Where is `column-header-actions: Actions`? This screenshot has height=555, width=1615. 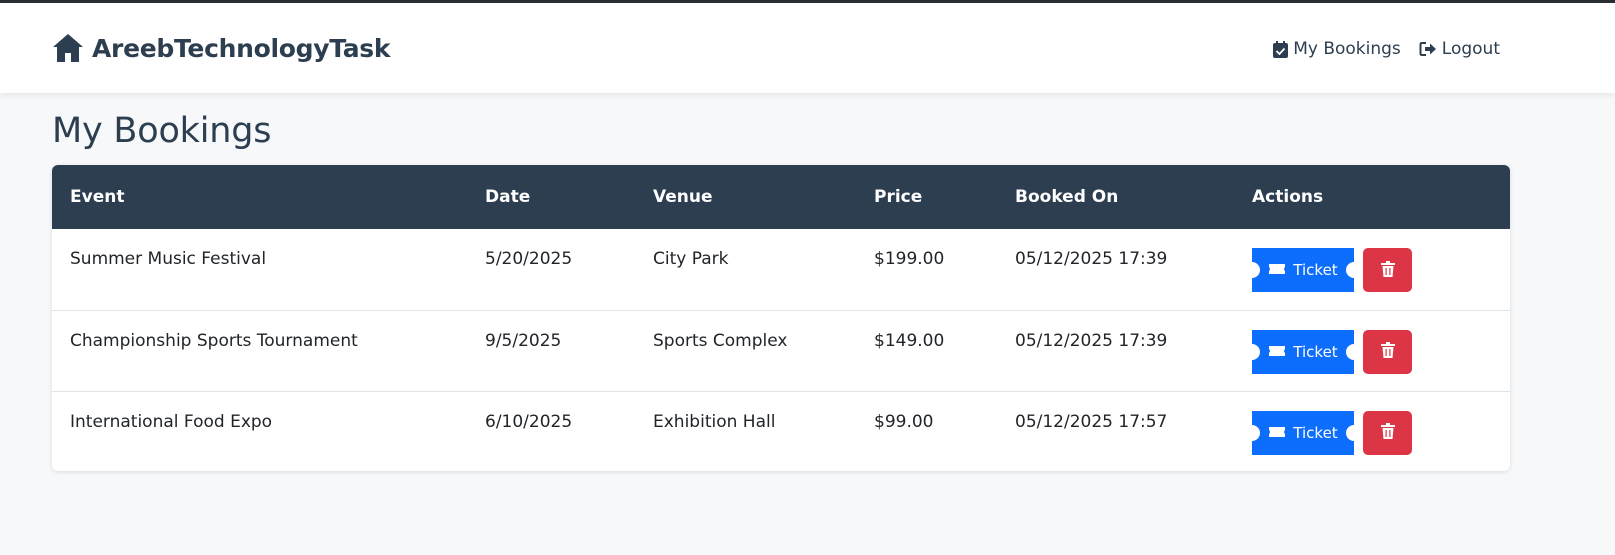 column-header-actions: Actions is located at coordinates (1288, 197).